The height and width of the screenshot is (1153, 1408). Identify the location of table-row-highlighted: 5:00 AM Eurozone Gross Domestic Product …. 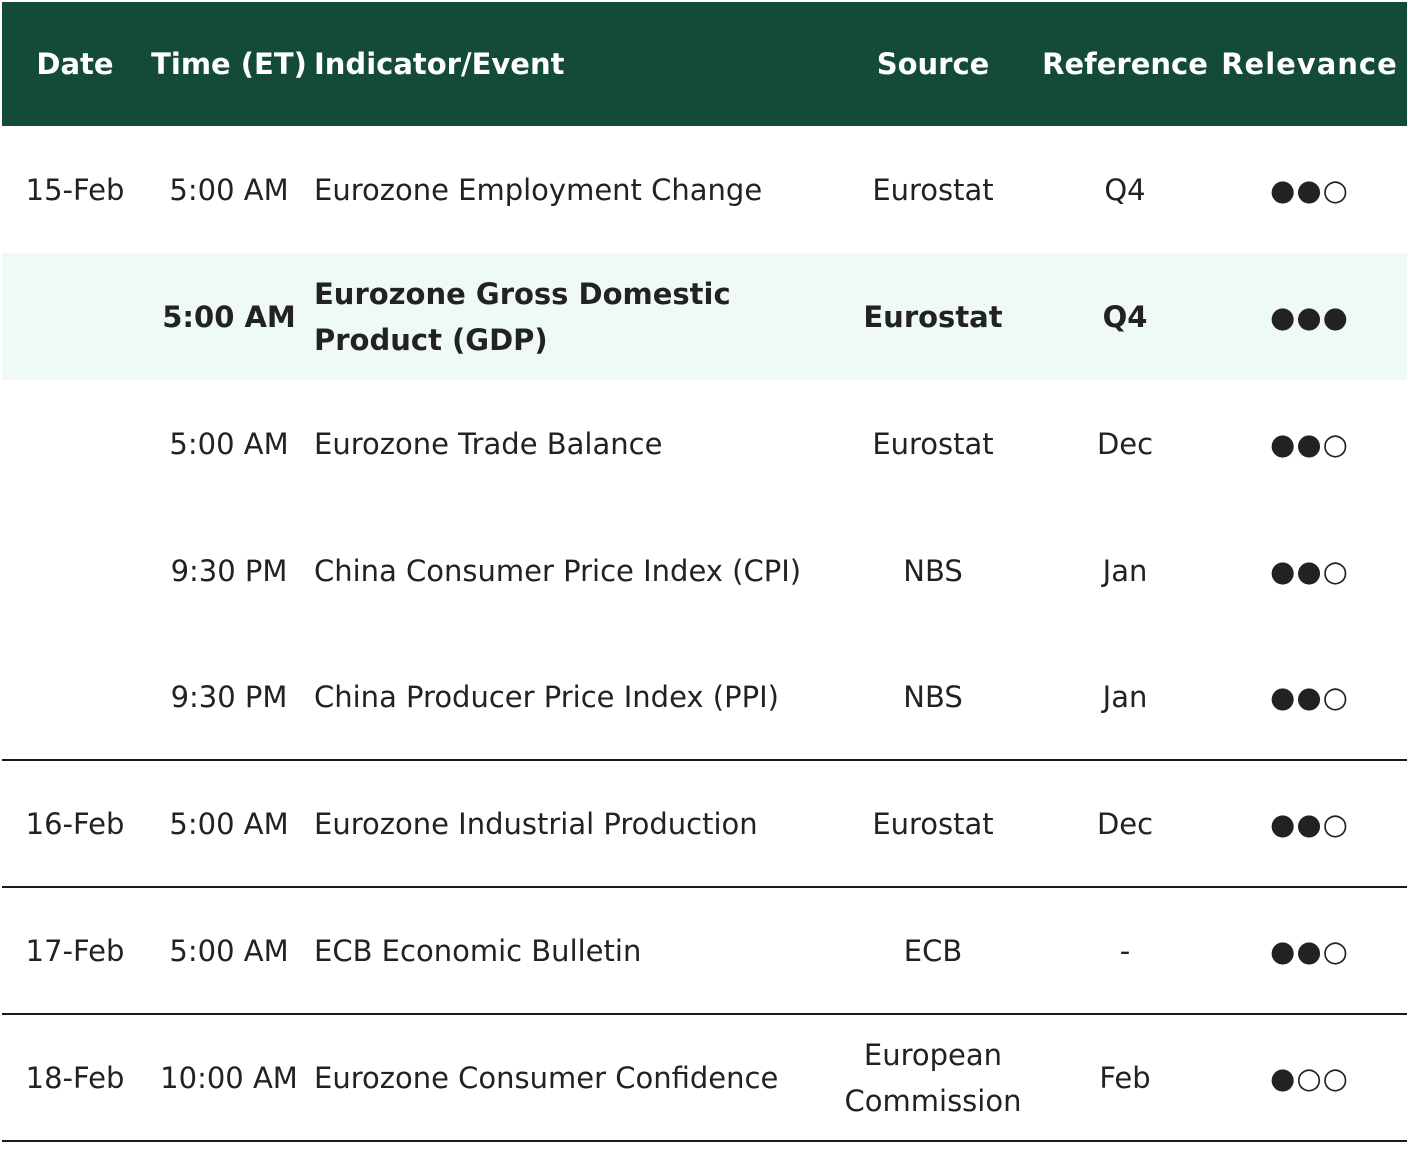
(704, 316).